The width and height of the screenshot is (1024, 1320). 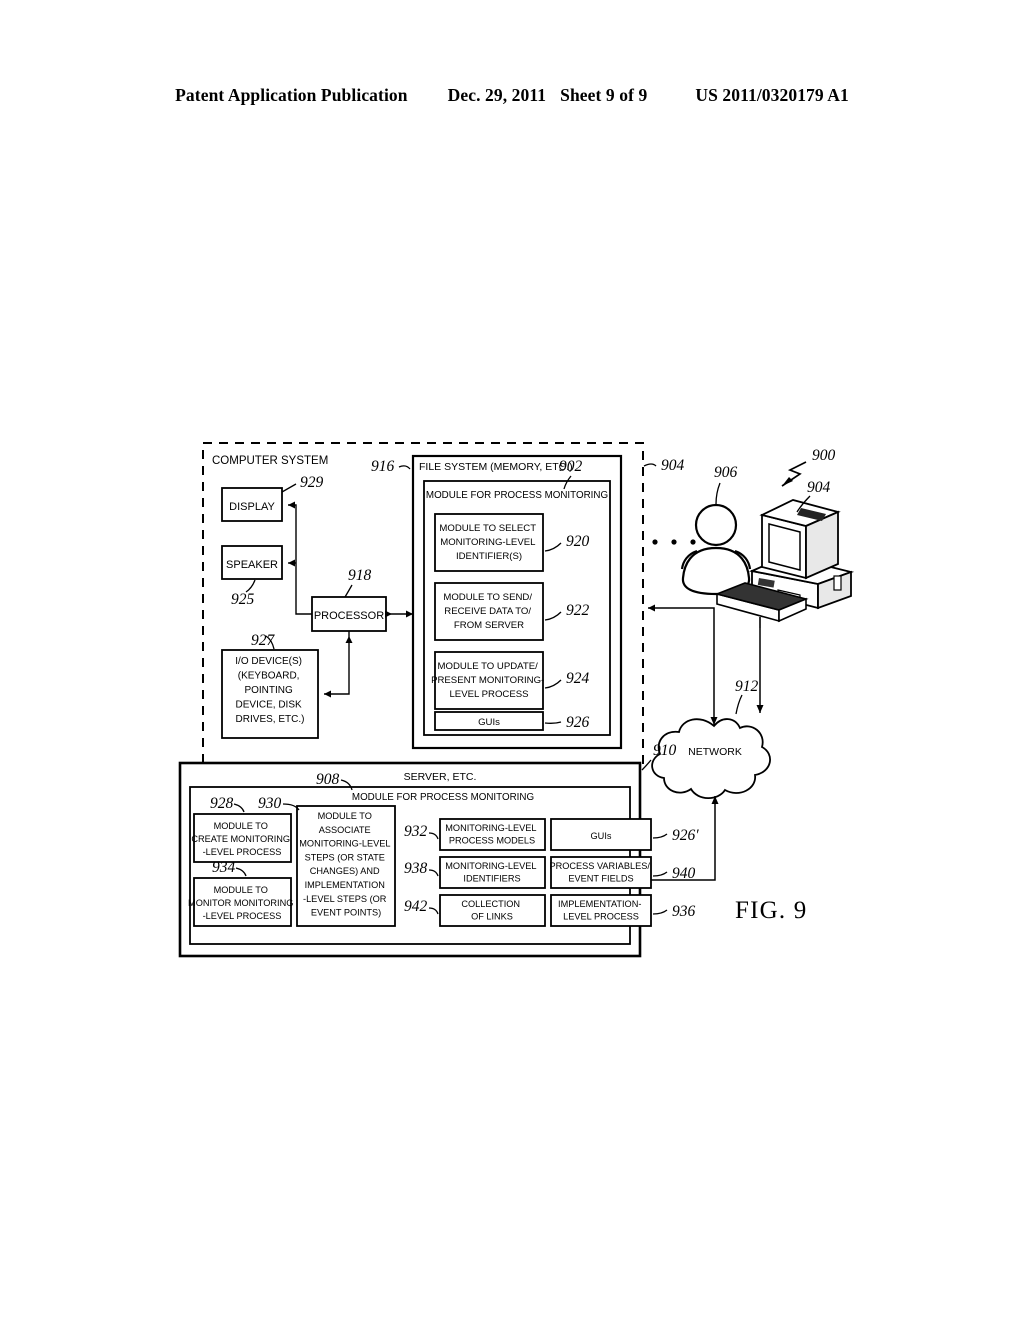 I want to click on io-line-2: POINTING, so click(x=268, y=690).